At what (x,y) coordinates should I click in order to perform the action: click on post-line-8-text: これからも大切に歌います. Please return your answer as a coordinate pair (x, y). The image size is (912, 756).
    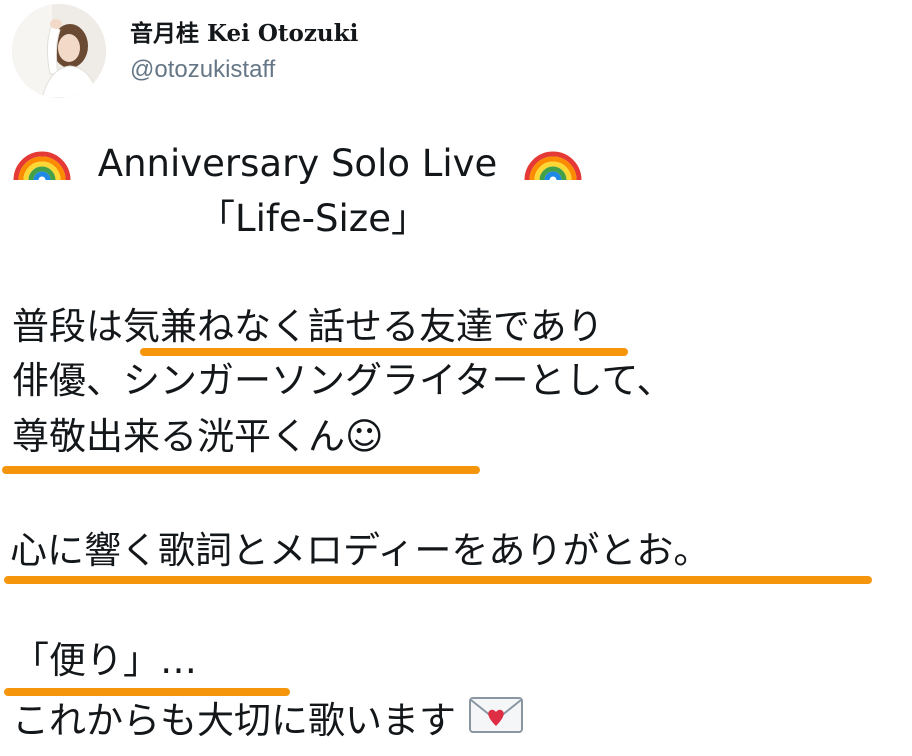
    Looking at the image, I should click on (234, 720).